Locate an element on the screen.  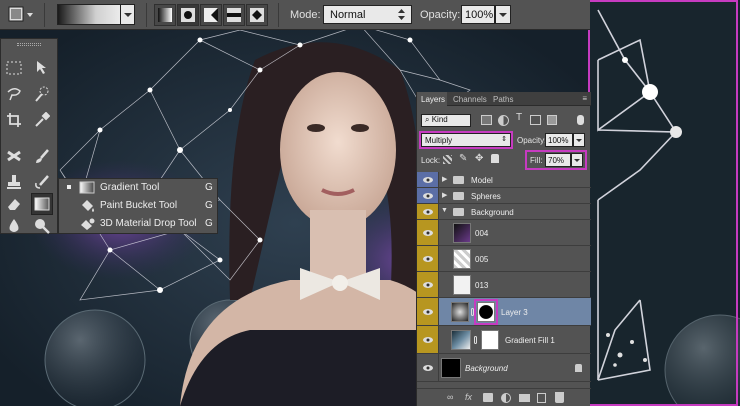
layer-opacity-dropdown is located at coordinates (579, 140).